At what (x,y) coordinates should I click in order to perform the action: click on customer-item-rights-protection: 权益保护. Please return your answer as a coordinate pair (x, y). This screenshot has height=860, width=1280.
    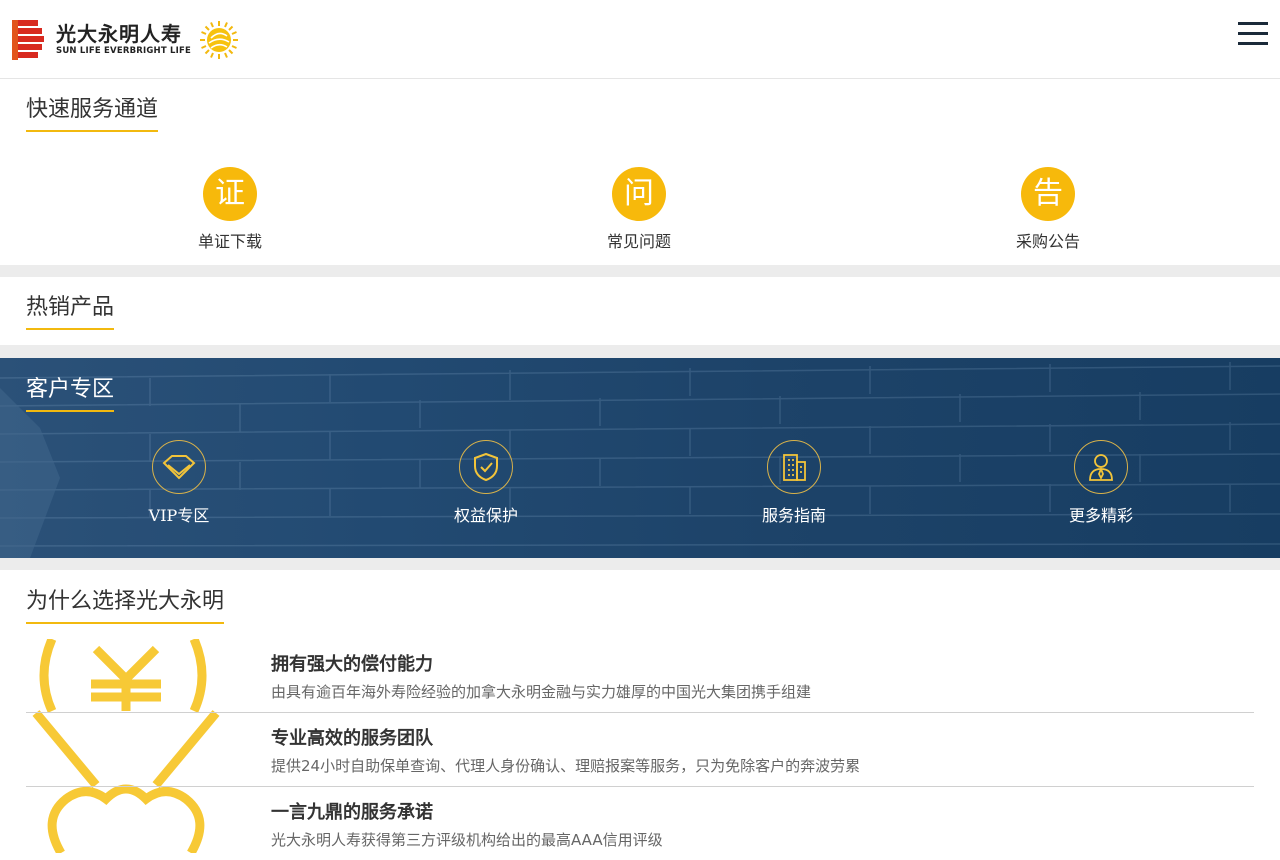
    Looking at the image, I should click on (486, 483).